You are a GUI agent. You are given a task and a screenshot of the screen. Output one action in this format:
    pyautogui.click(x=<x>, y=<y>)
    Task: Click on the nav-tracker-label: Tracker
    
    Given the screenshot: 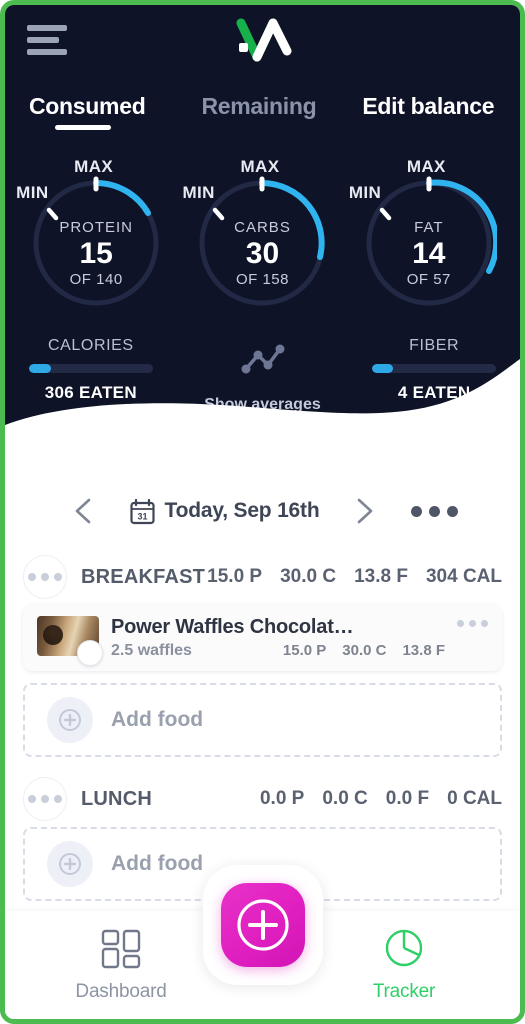 What is the action you would take?
    pyautogui.click(x=404, y=991)
    